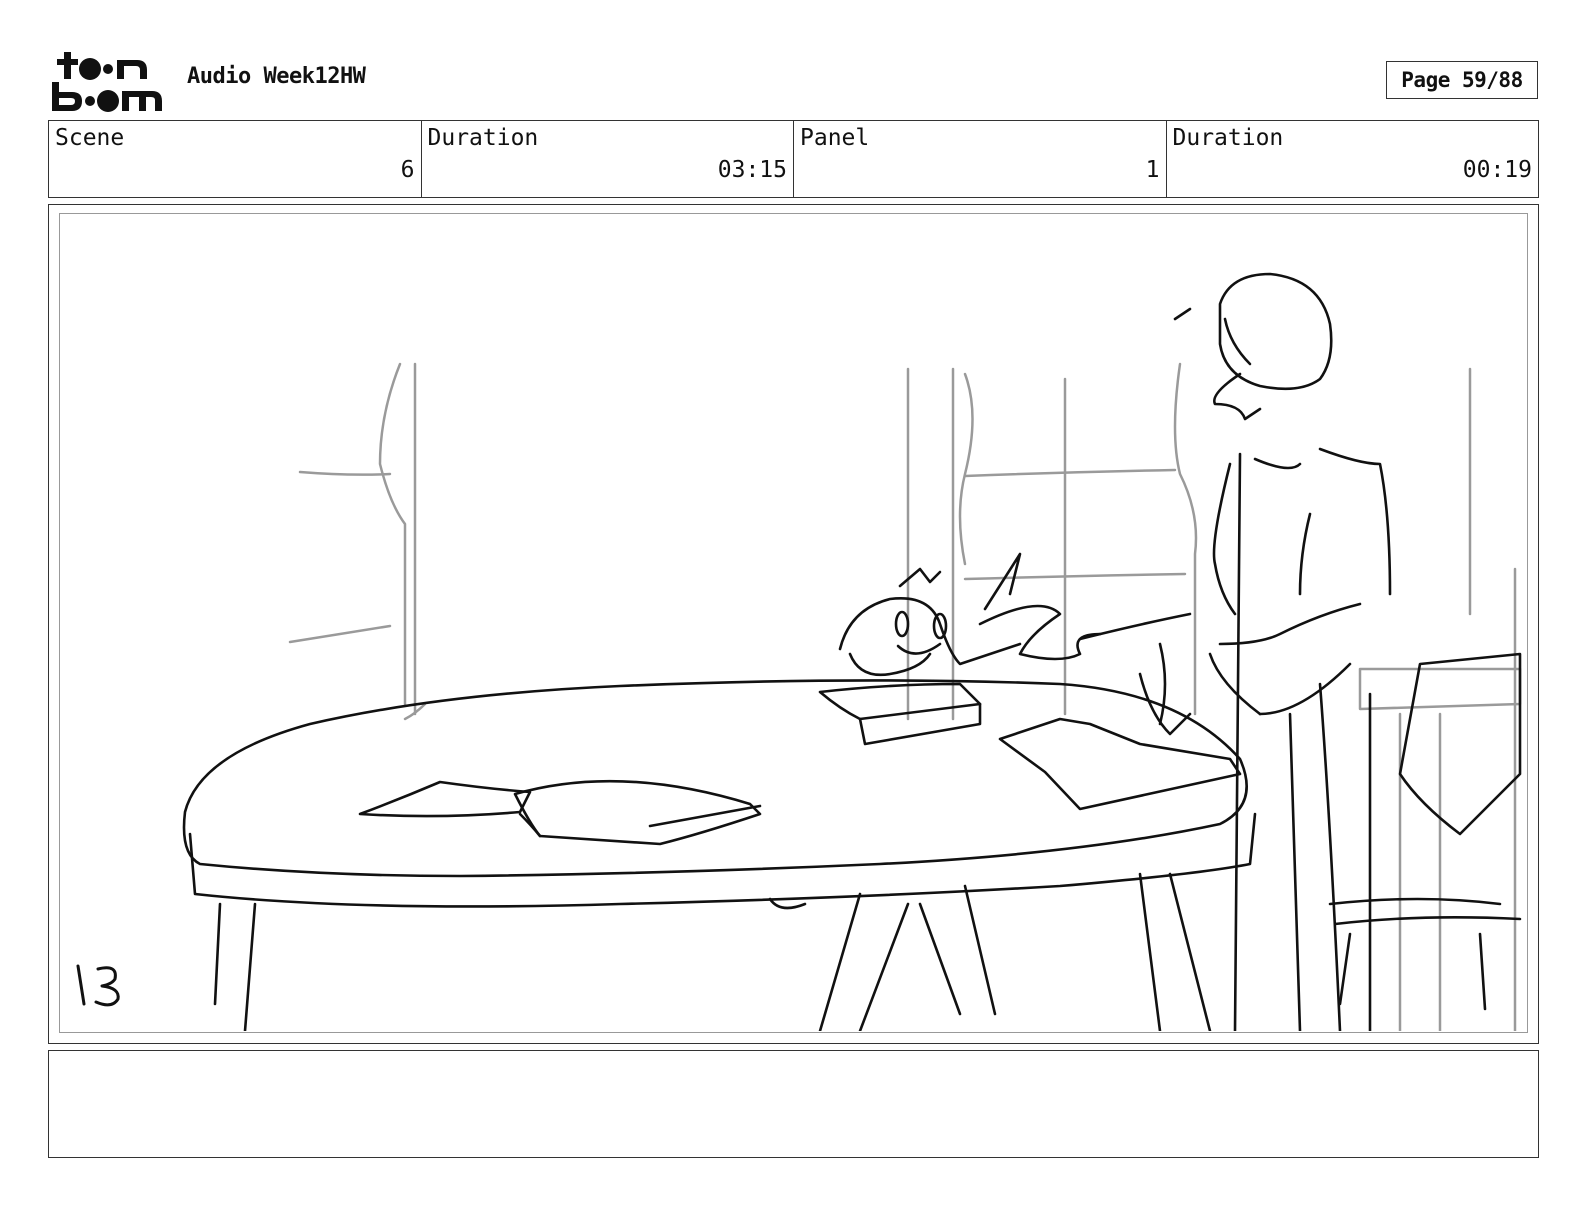 This screenshot has height=1224, width=1584. I want to click on book-sketch, so click(900, 701).